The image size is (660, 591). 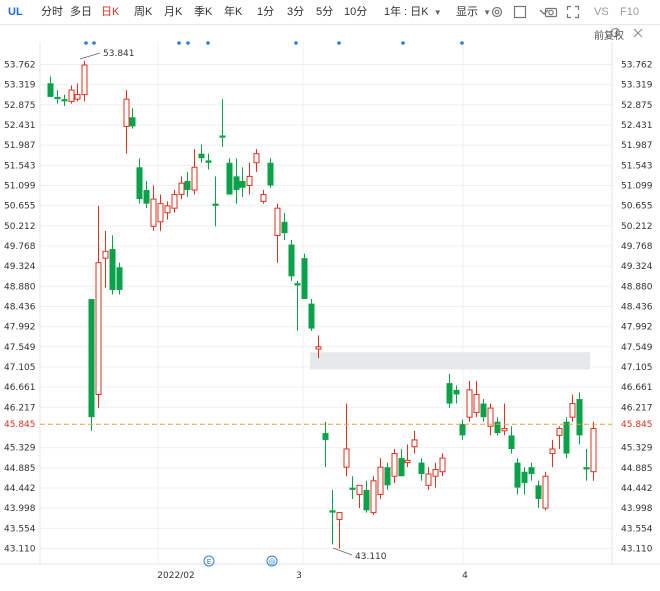 What do you see at coordinates (638, 33) in the screenshot?
I see `close-icon` at bounding box center [638, 33].